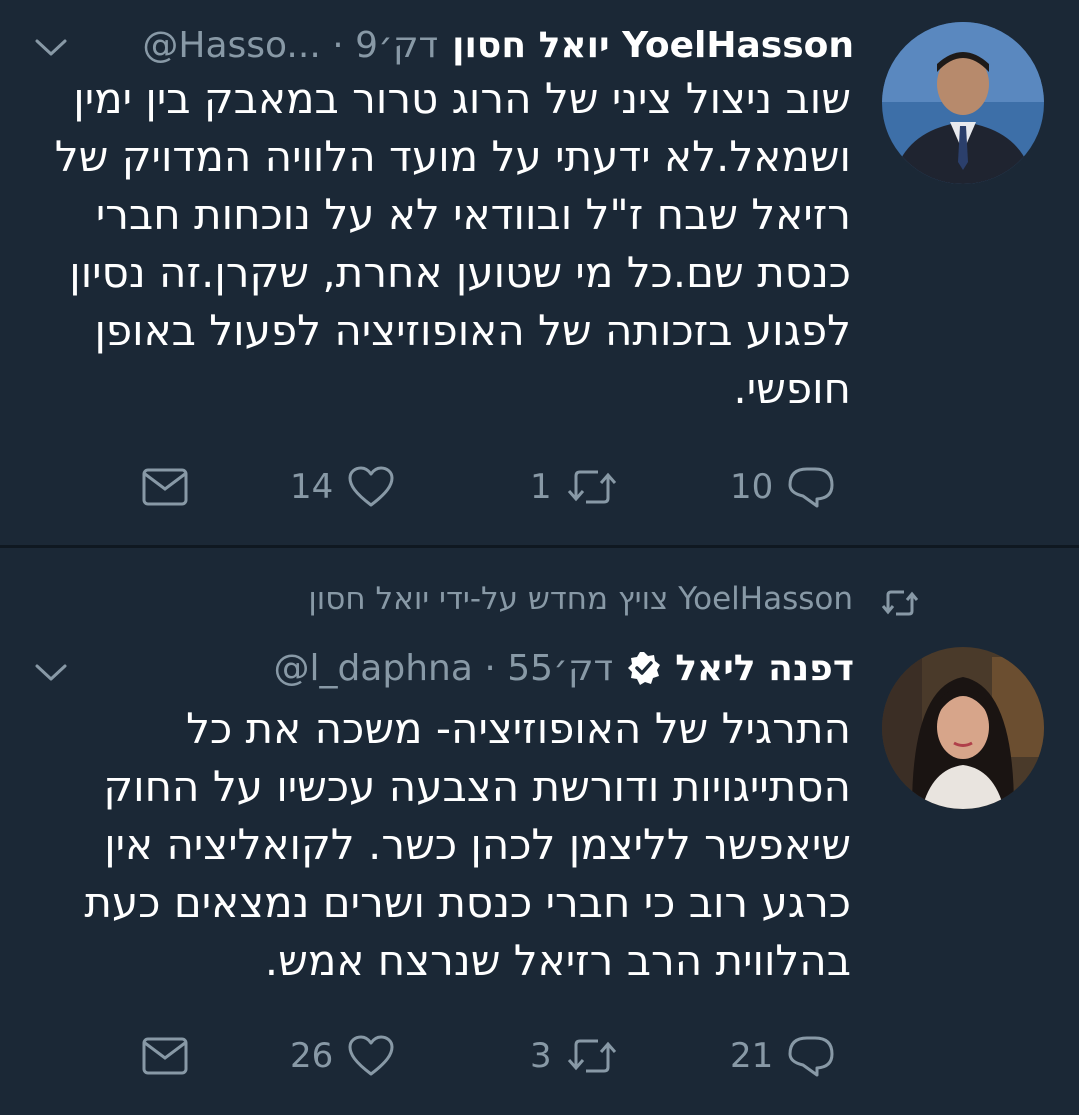 The image size is (1079, 1115). I want to click on retweet-count: 1, so click(541, 487).